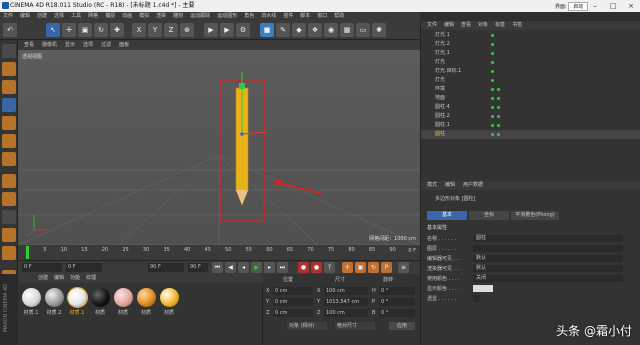  What do you see at coordinates (43, 278) in the screenshot?
I see `material-menu-create: 创建` at bounding box center [43, 278].